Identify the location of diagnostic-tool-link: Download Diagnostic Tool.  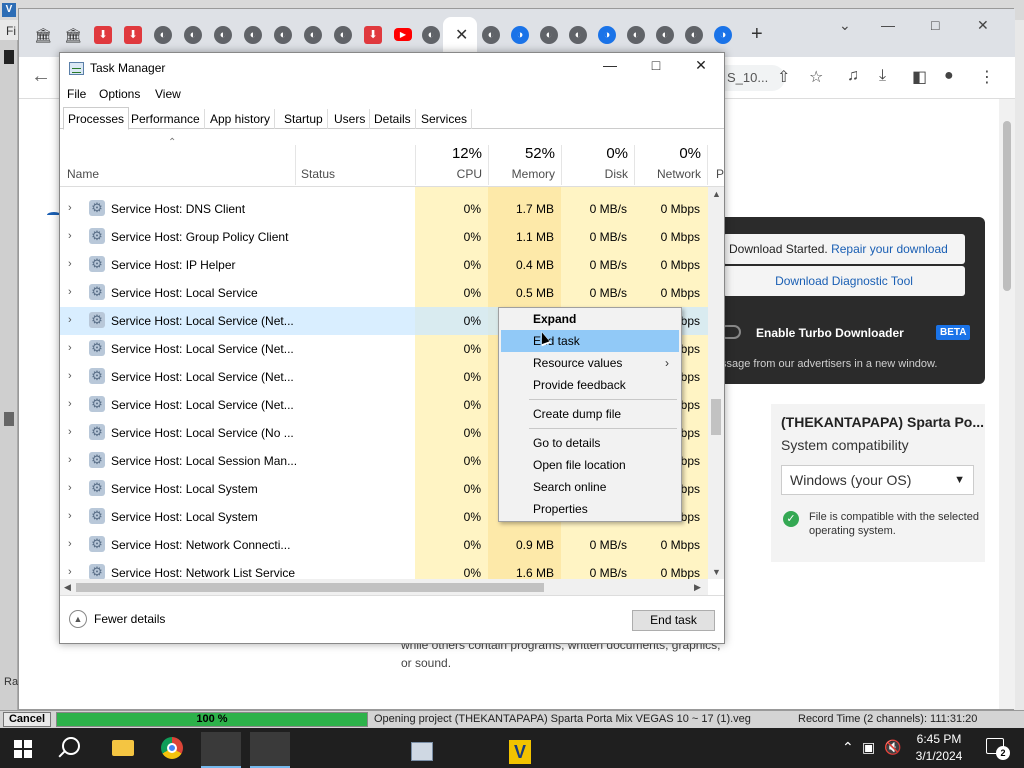
(844, 281).